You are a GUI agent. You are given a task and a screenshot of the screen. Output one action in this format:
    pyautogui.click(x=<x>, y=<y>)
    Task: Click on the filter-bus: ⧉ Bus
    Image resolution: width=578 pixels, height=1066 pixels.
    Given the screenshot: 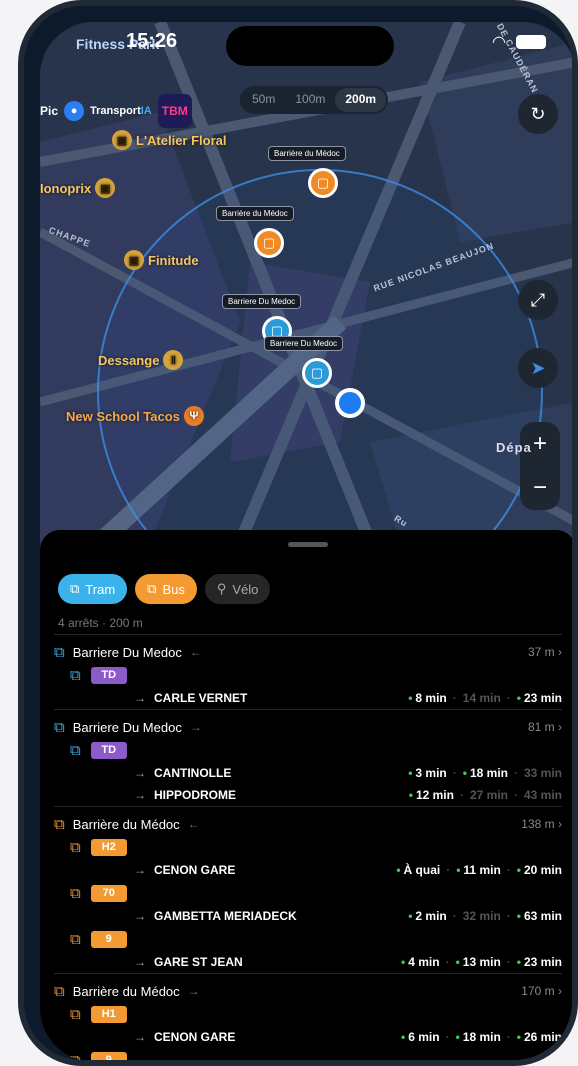 What is the action you would take?
    pyautogui.click(x=166, y=589)
    